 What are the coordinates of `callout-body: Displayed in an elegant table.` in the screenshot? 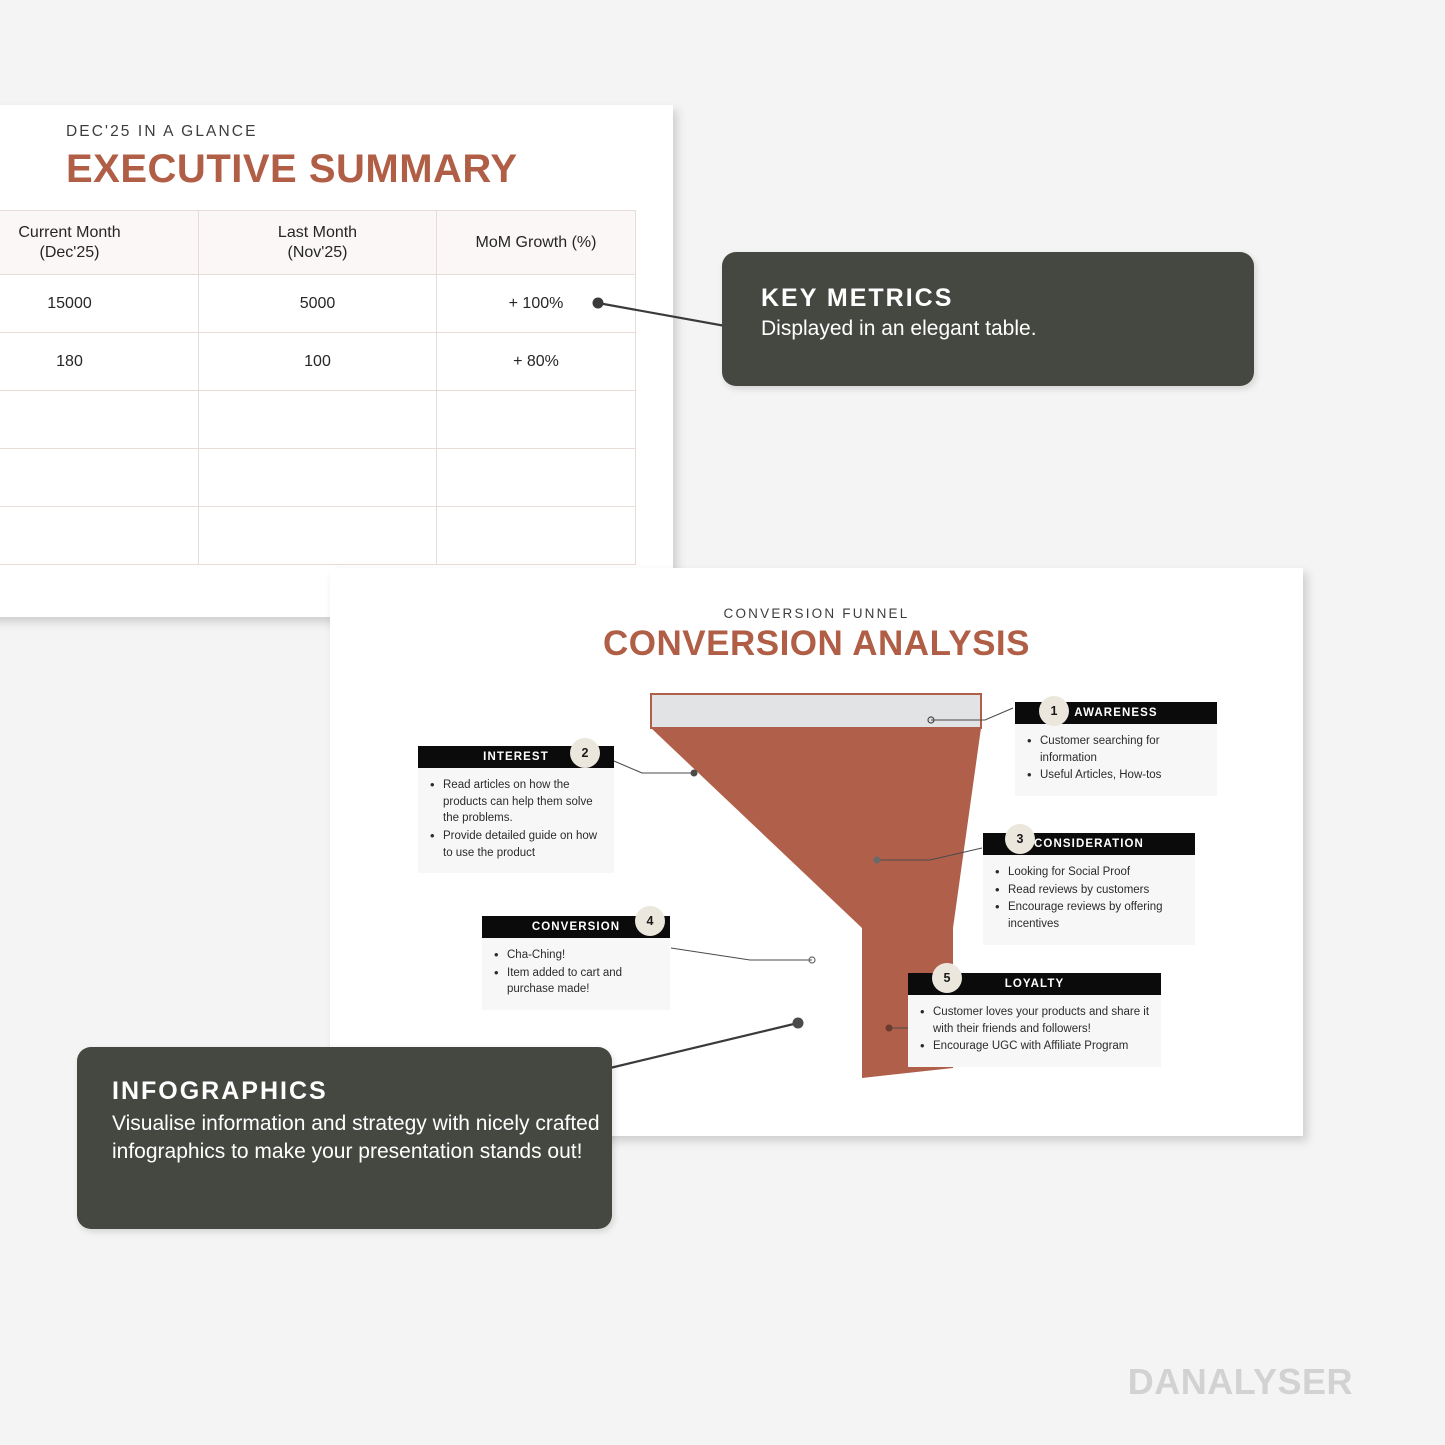 It's located at (899, 328).